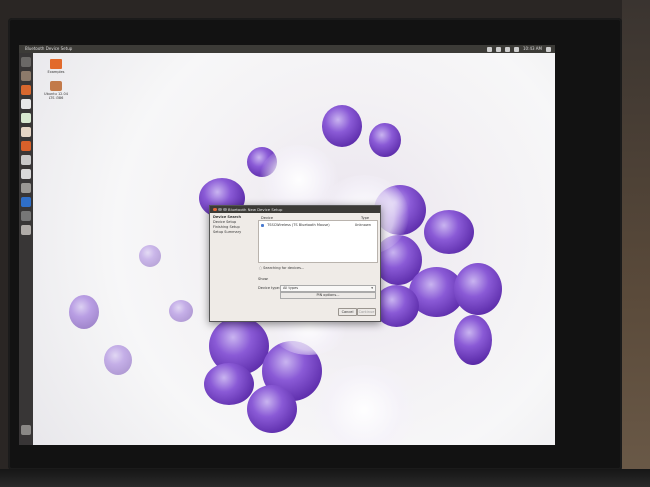  What do you see at coordinates (26, 62) in the screenshot?
I see `dash-home-icon` at bounding box center [26, 62].